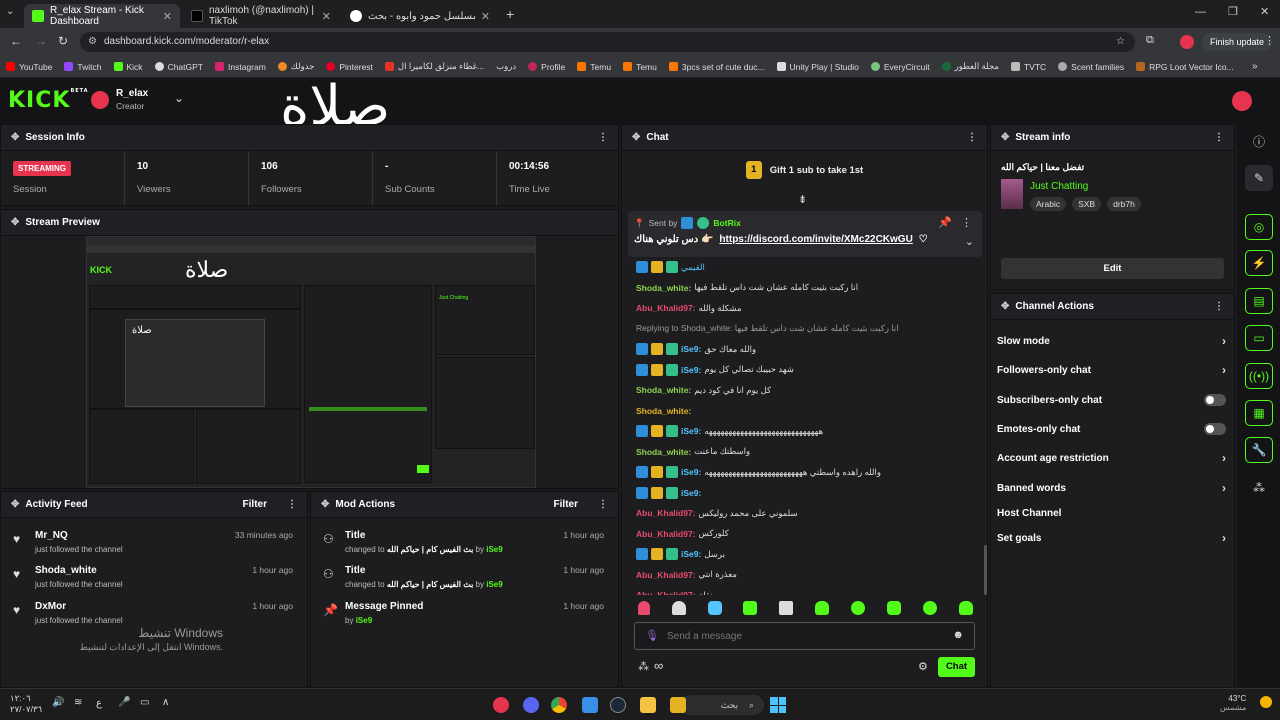 This screenshot has height=720, width=1280. I want to click on bookmark-item: دروب, so click(506, 66).